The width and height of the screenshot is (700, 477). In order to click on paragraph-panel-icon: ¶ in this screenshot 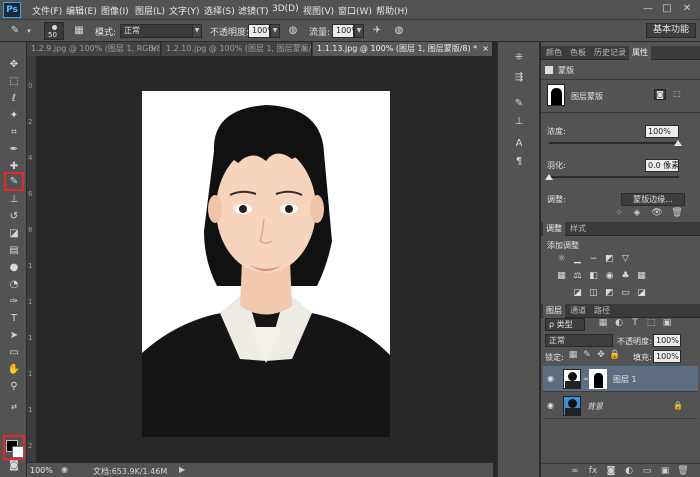, I will do `click(519, 163)`.